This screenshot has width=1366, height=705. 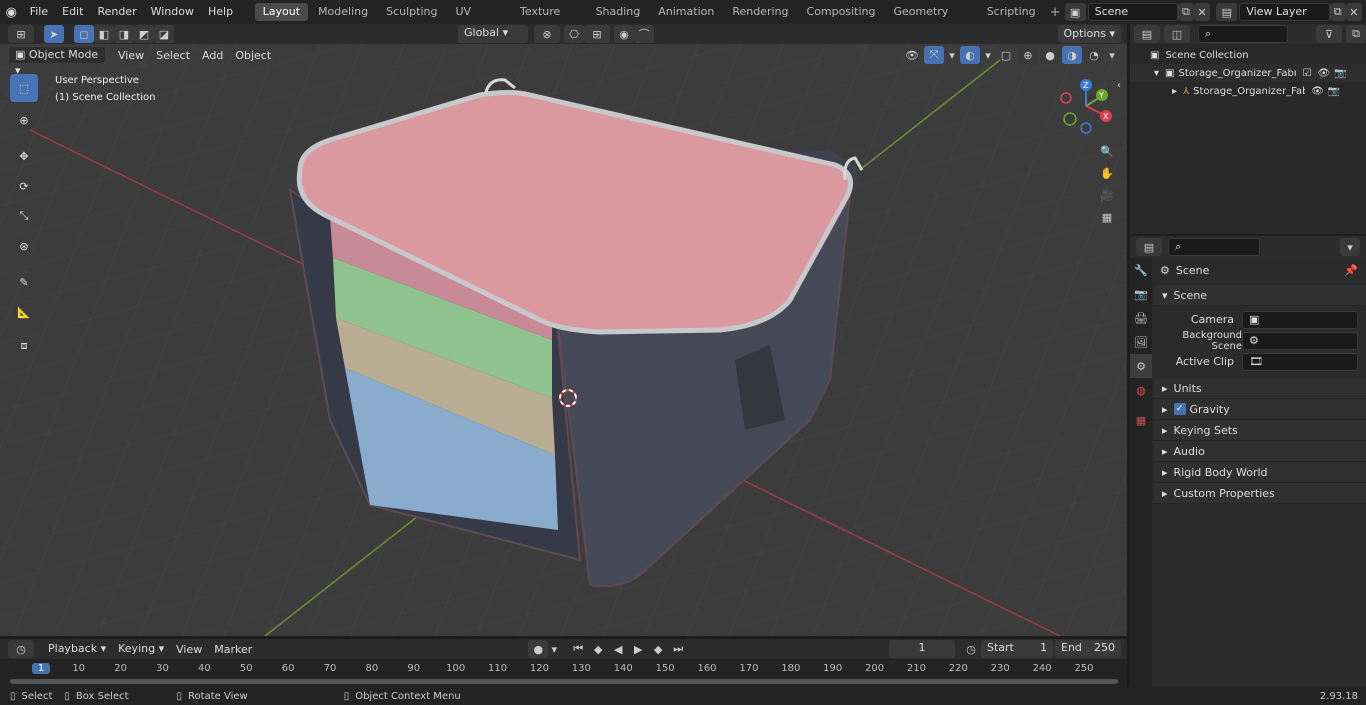 What do you see at coordinates (618, 649) in the screenshot?
I see `play-reverse-icon: ◀` at bounding box center [618, 649].